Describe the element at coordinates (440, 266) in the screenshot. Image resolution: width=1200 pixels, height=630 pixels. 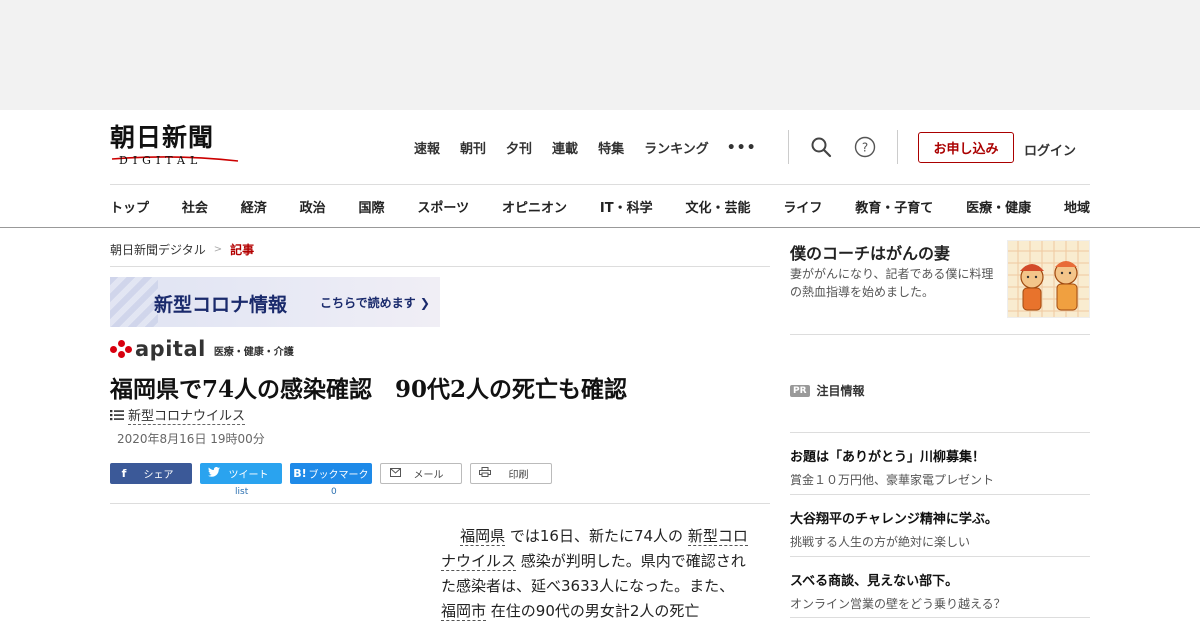
I see `breadcrumb-rule` at that location.